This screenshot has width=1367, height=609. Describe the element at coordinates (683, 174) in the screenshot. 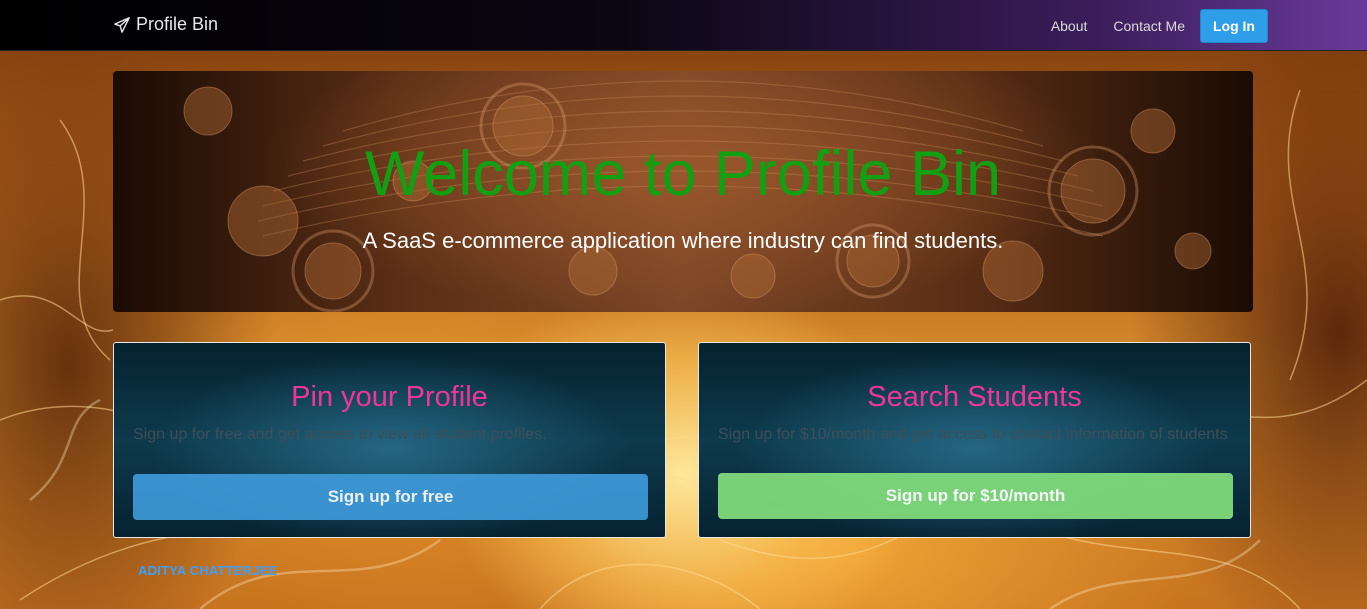

I see `hero-title: Welcome to Profile Bin` at that location.